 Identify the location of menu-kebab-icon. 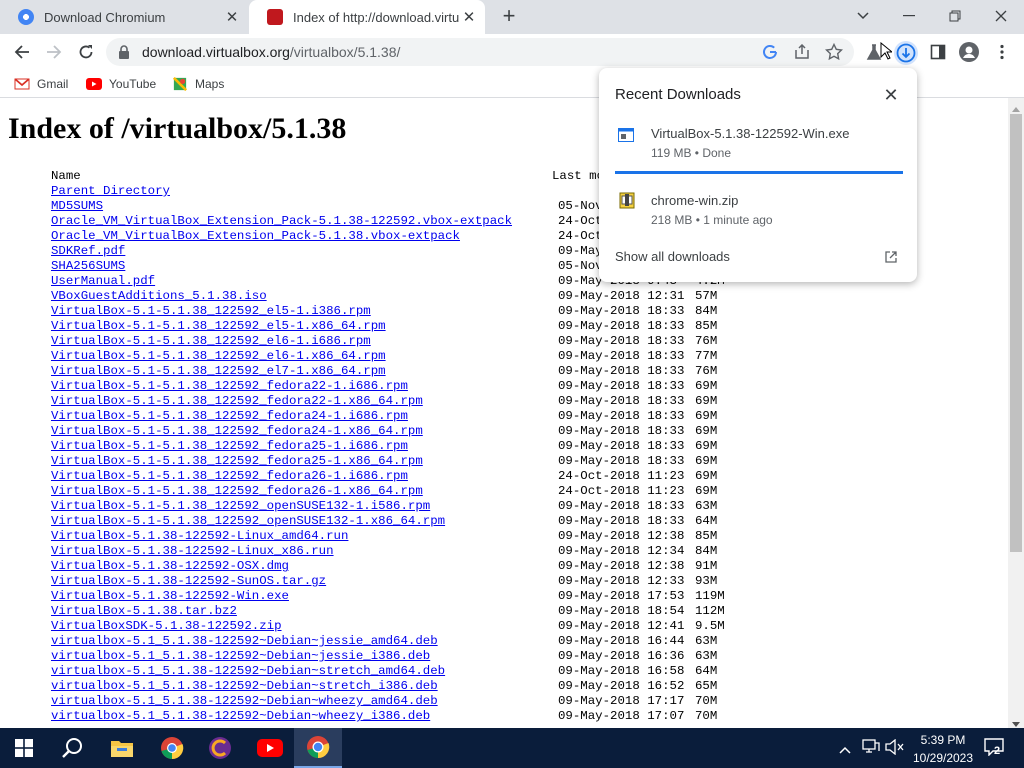
(1002, 52).